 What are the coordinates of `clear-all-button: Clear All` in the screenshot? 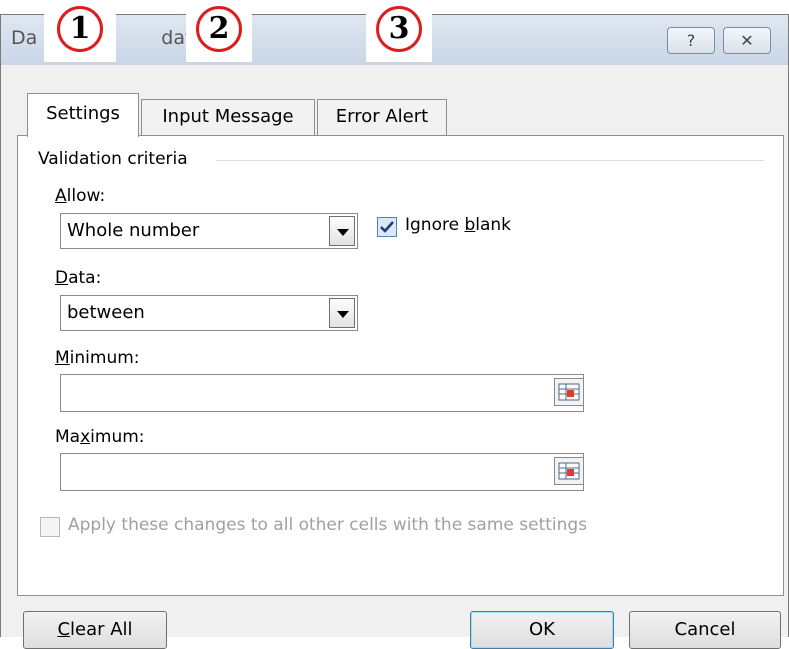 It's located at (95, 630).